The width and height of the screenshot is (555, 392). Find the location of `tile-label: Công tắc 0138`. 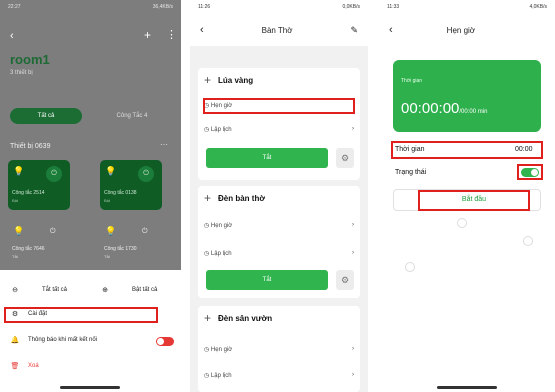

tile-label: Công tắc 0138 is located at coordinates (120, 193).